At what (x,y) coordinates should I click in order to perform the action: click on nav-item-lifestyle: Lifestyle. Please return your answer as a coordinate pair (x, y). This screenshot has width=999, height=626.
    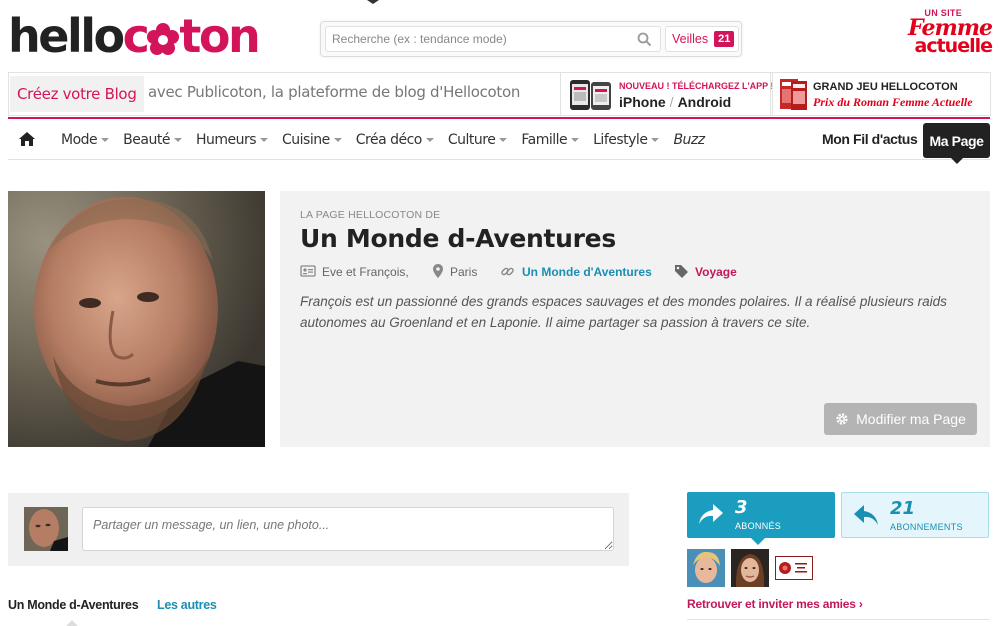
    Looking at the image, I should click on (626, 140).